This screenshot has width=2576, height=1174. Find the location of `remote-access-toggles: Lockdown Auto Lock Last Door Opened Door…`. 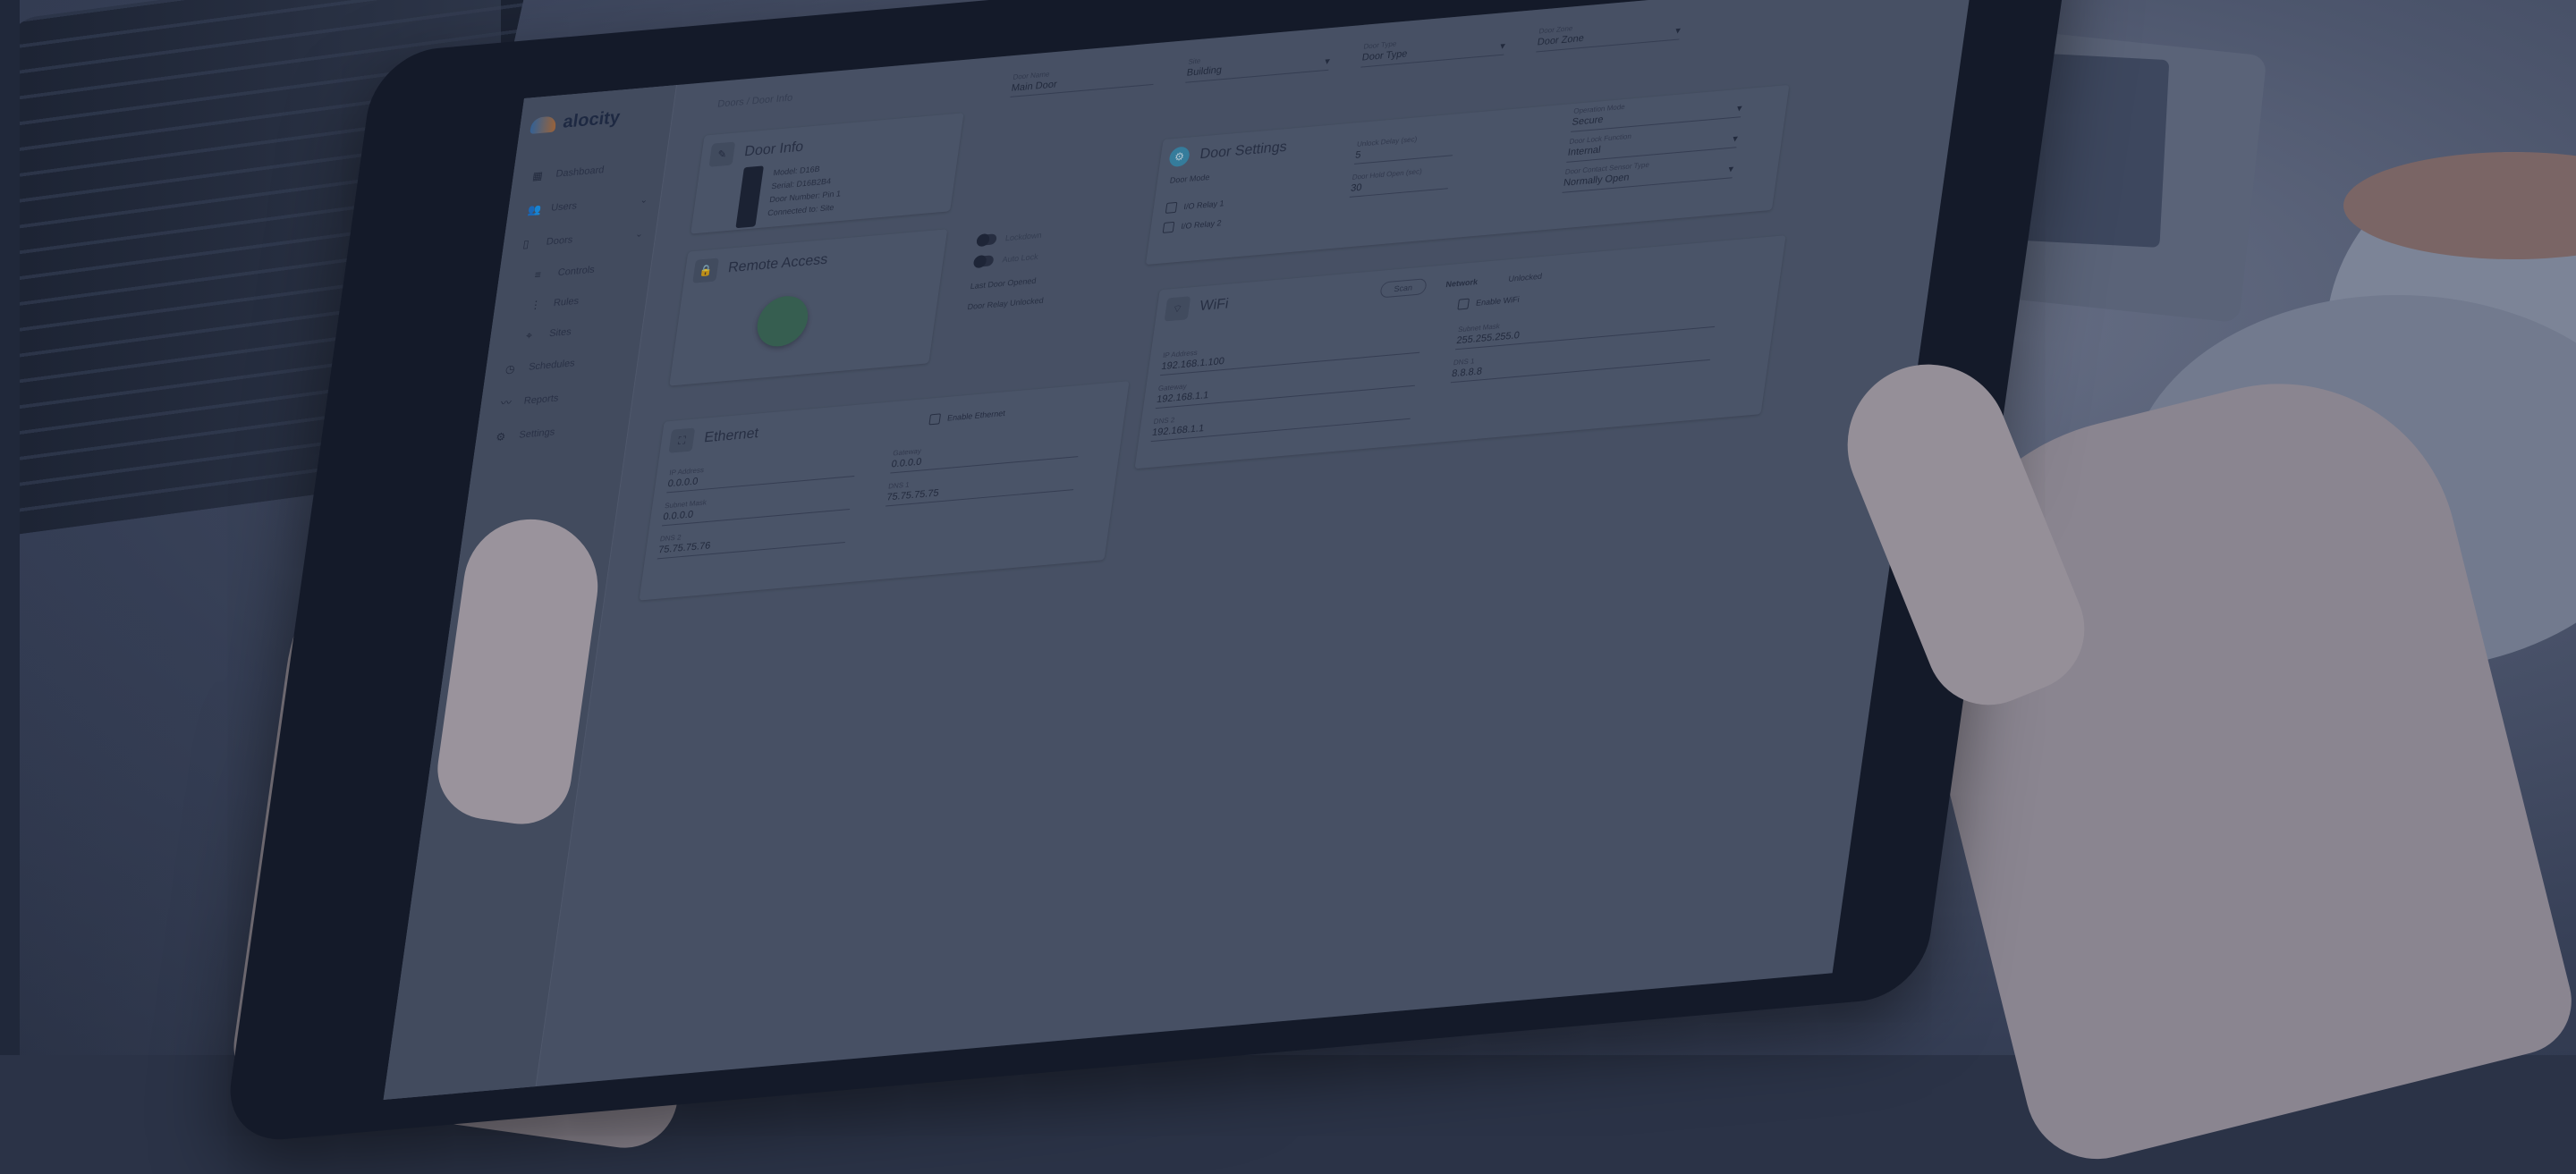

remote-access-toggles: Lockdown Auto Lock Last Door Opened Door… is located at coordinates (1010, 271).